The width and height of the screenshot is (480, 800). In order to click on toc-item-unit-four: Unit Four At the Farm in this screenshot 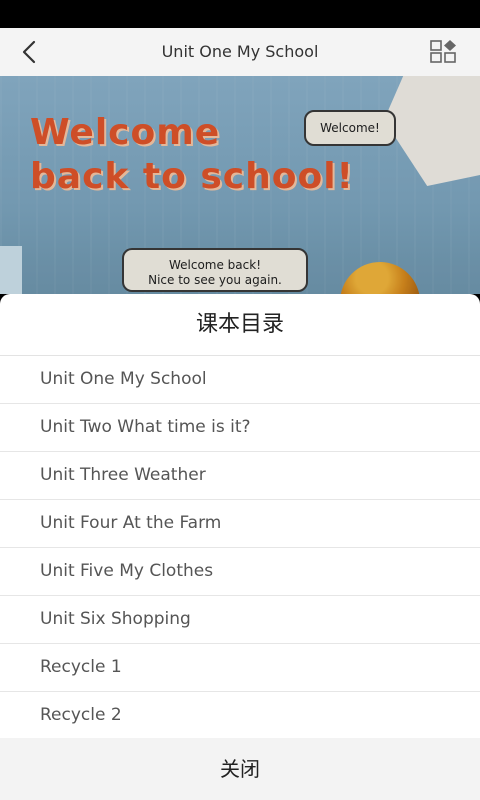, I will do `click(240, 524)`.